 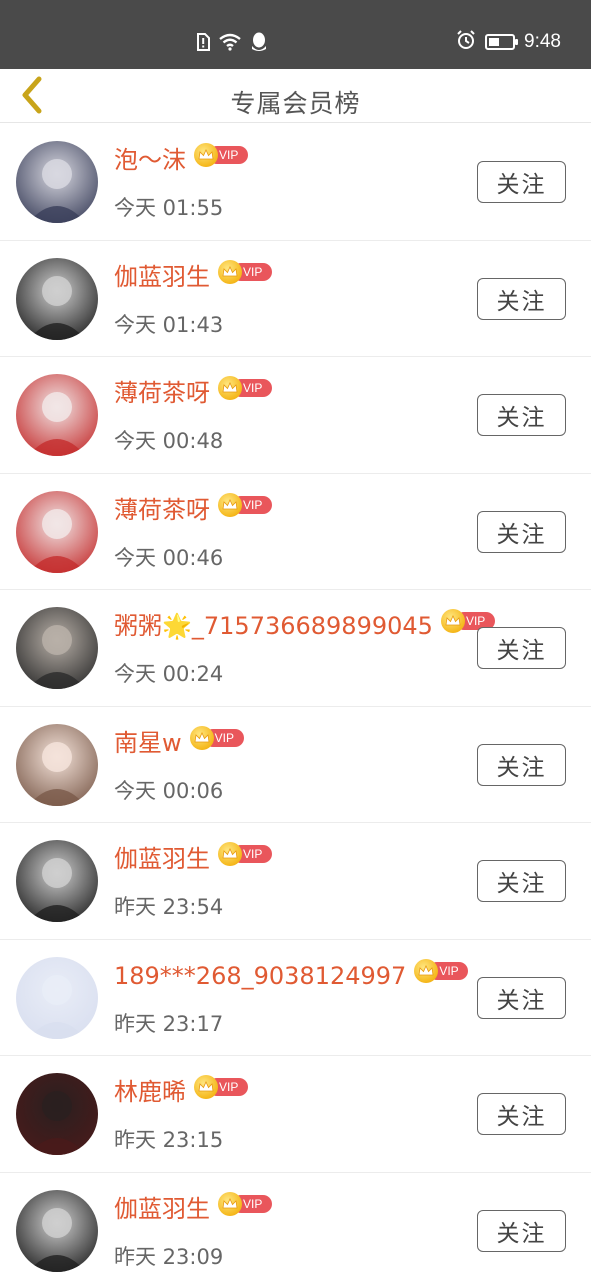 I want to click on member-name-line: 泡～沫 VIP, so click(x=181, y=159).